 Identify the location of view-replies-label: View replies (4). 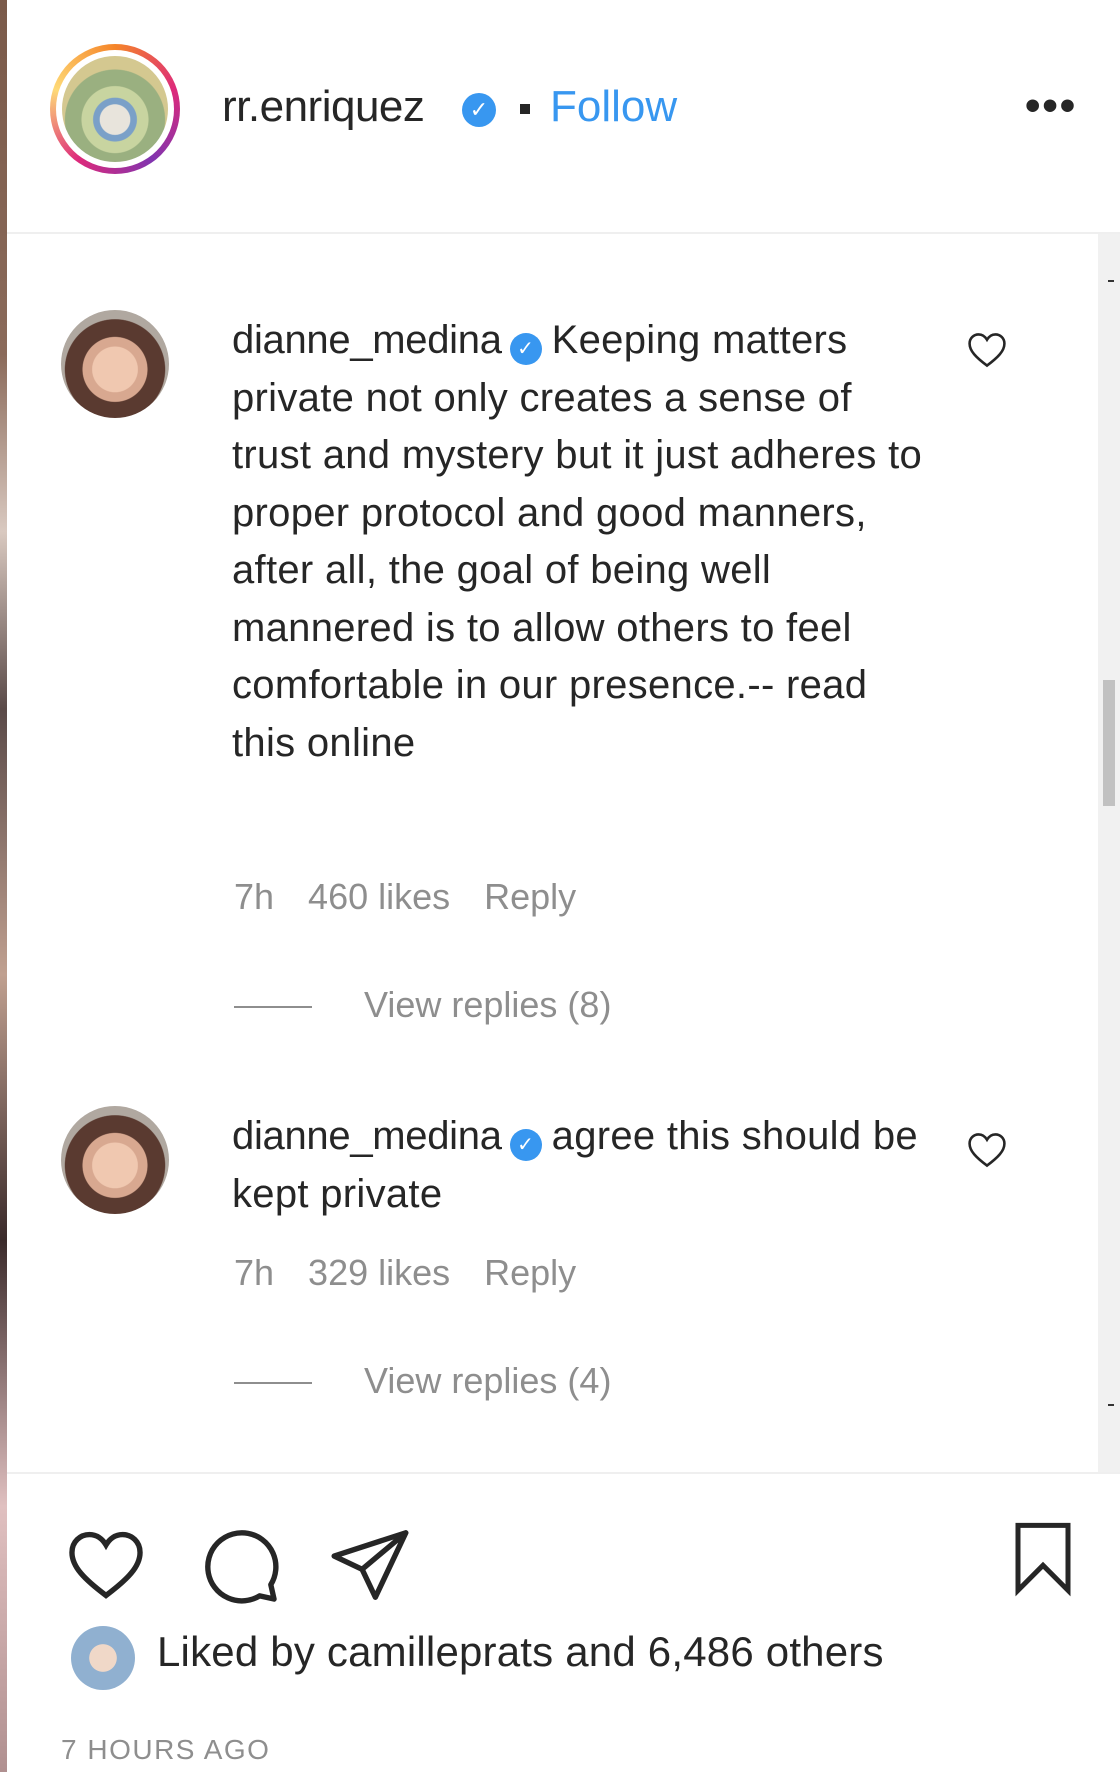
(488, 1380).